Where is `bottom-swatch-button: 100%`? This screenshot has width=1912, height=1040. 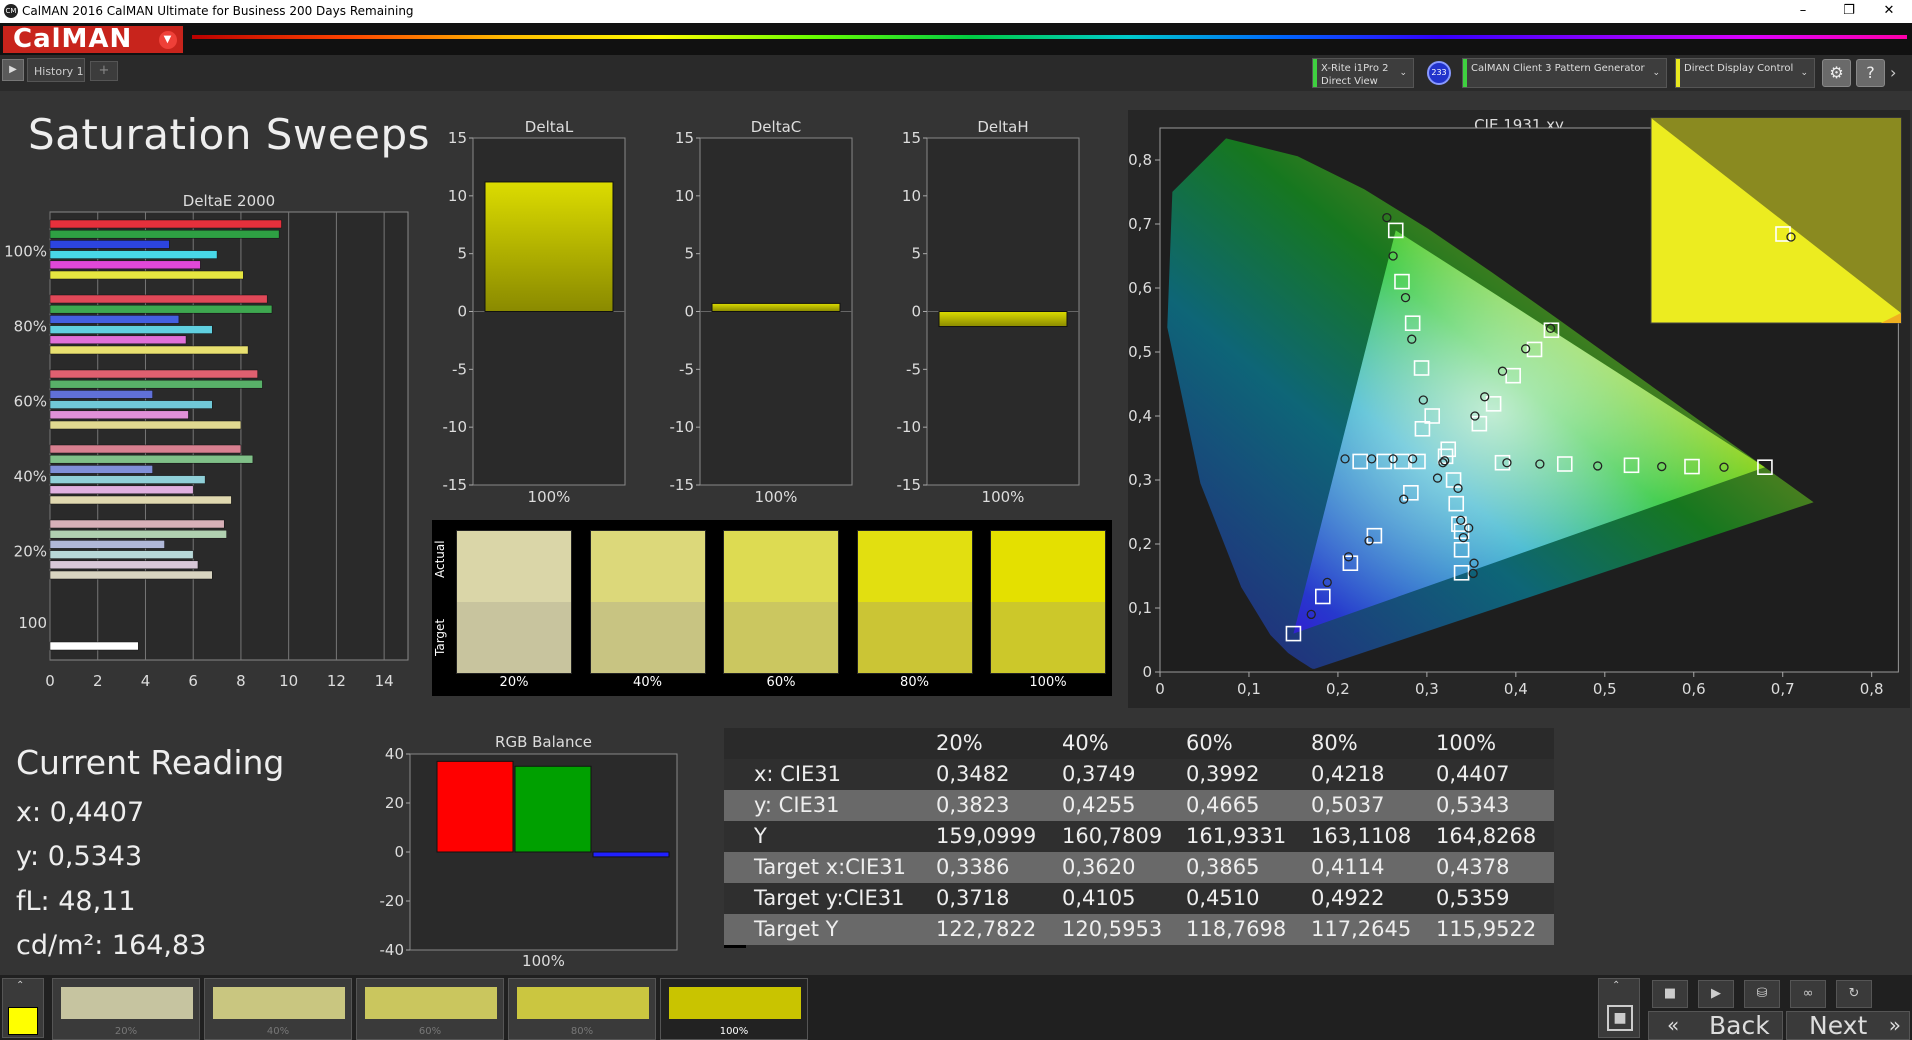
bottom-swatch-button: 100% is located at coordinates (734, 1009).